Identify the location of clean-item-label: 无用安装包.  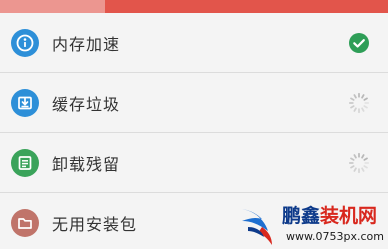
(95, 224).